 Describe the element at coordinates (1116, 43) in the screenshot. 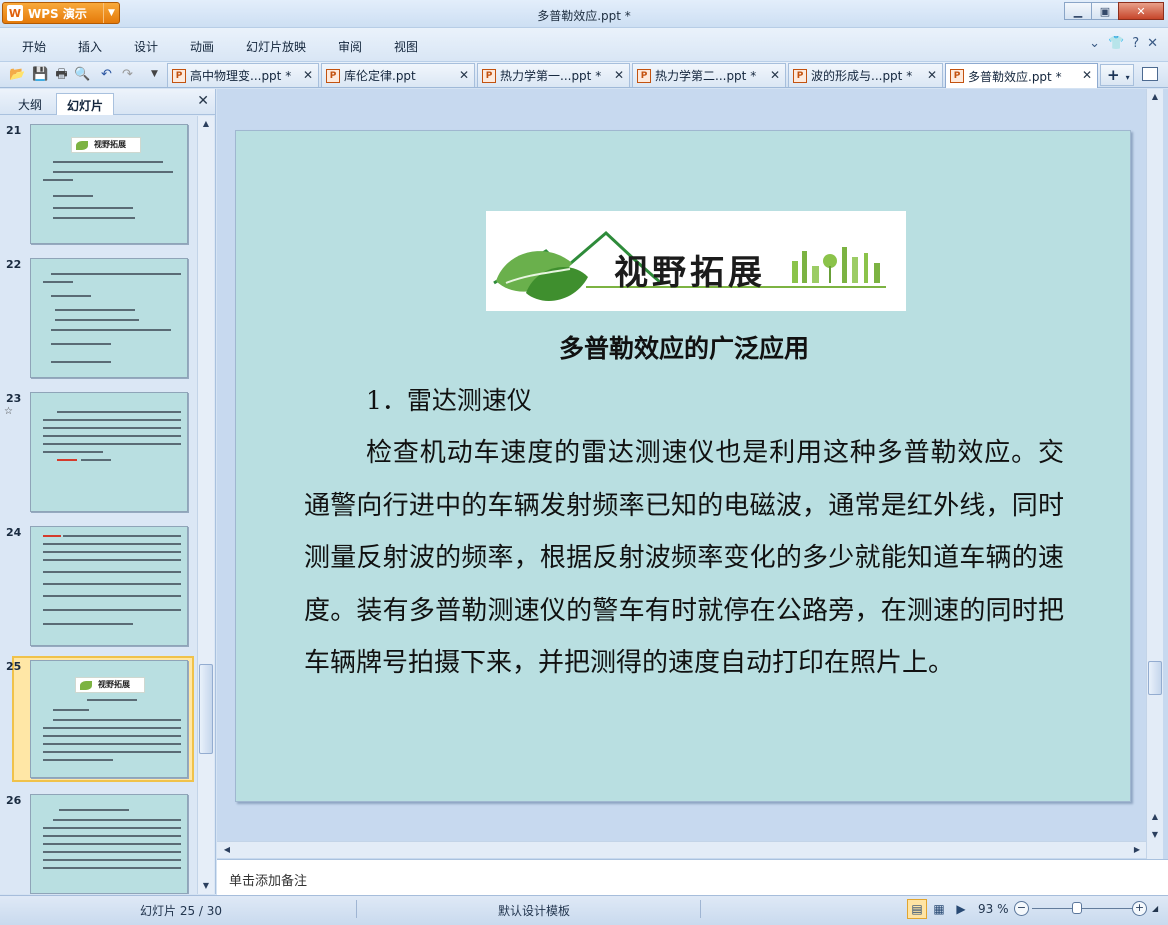

I see `shirt-skin-icon: 👕` at that location.